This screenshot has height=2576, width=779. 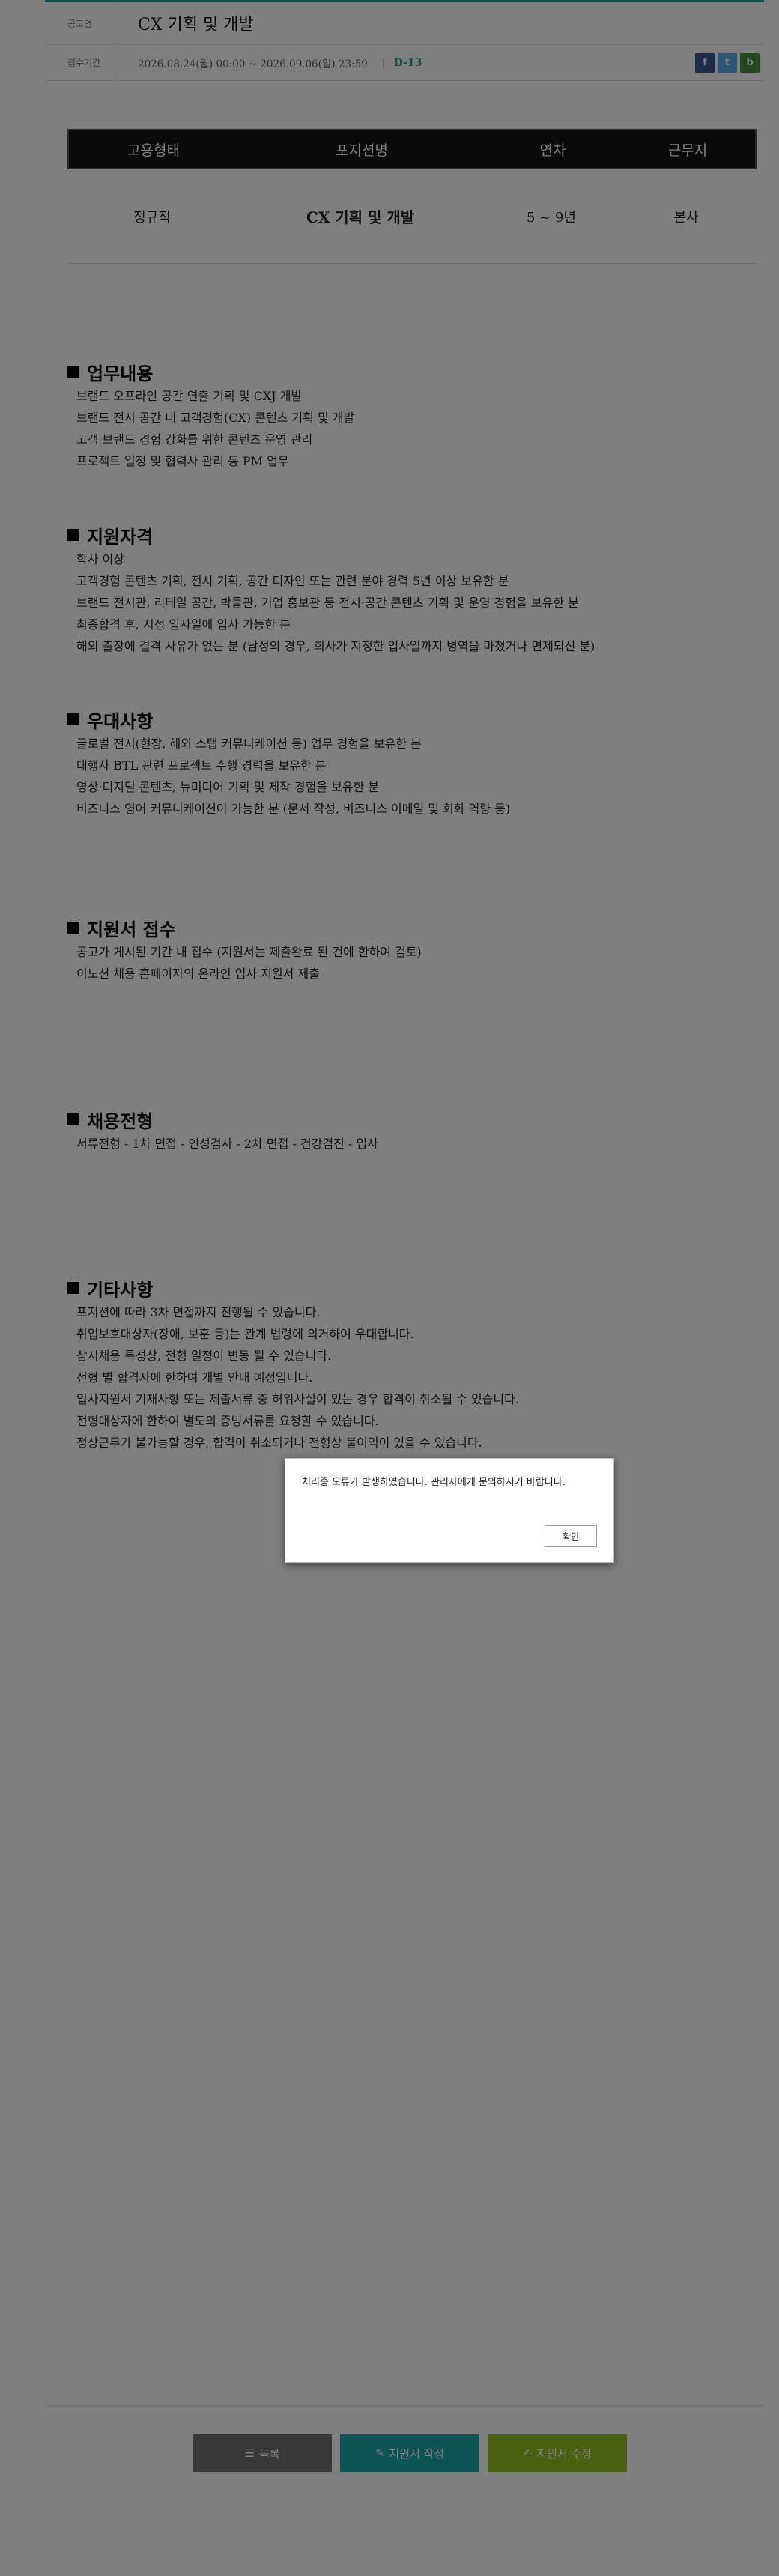 What do you see at coordinates (449, 1510) in the screenshot?
I see `error-dialog: 처리중 오류가 발생하였습니다. 관리자에게 문의하시기 바랍니다. 확인` at bounding box center [449, 1510].